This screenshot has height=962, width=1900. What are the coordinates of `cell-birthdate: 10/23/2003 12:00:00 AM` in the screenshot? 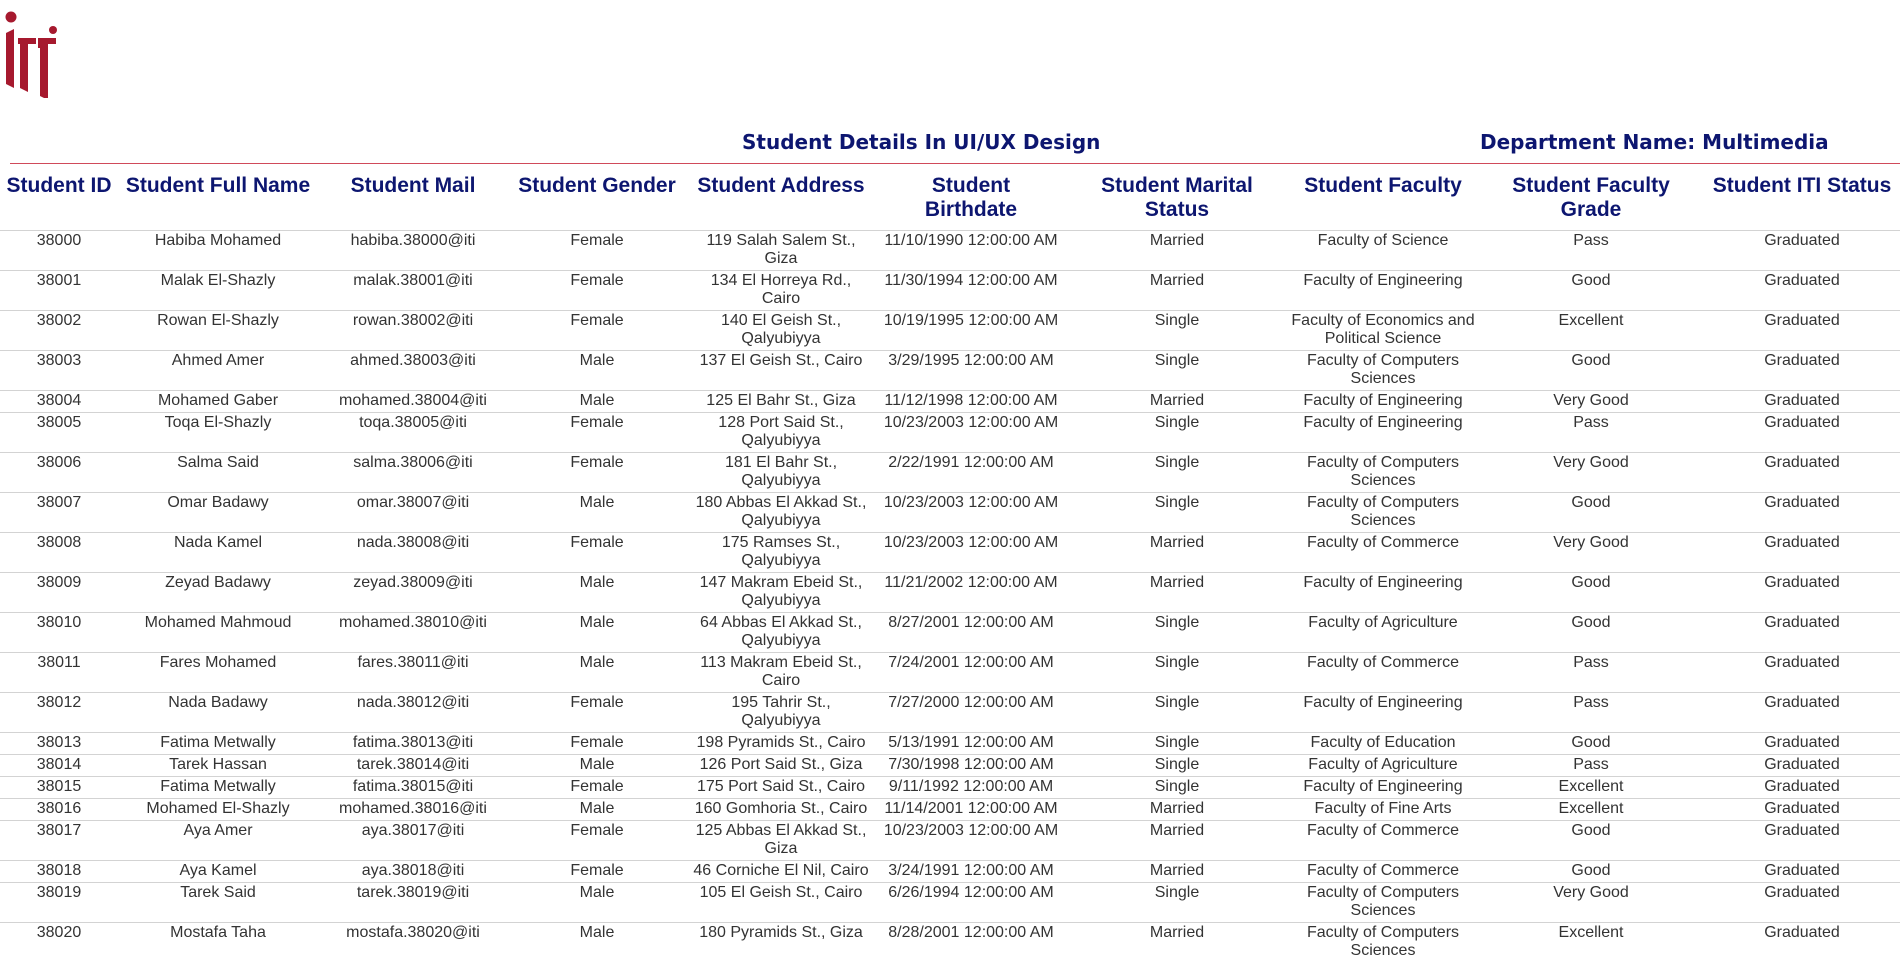 It's located at (971, 433).